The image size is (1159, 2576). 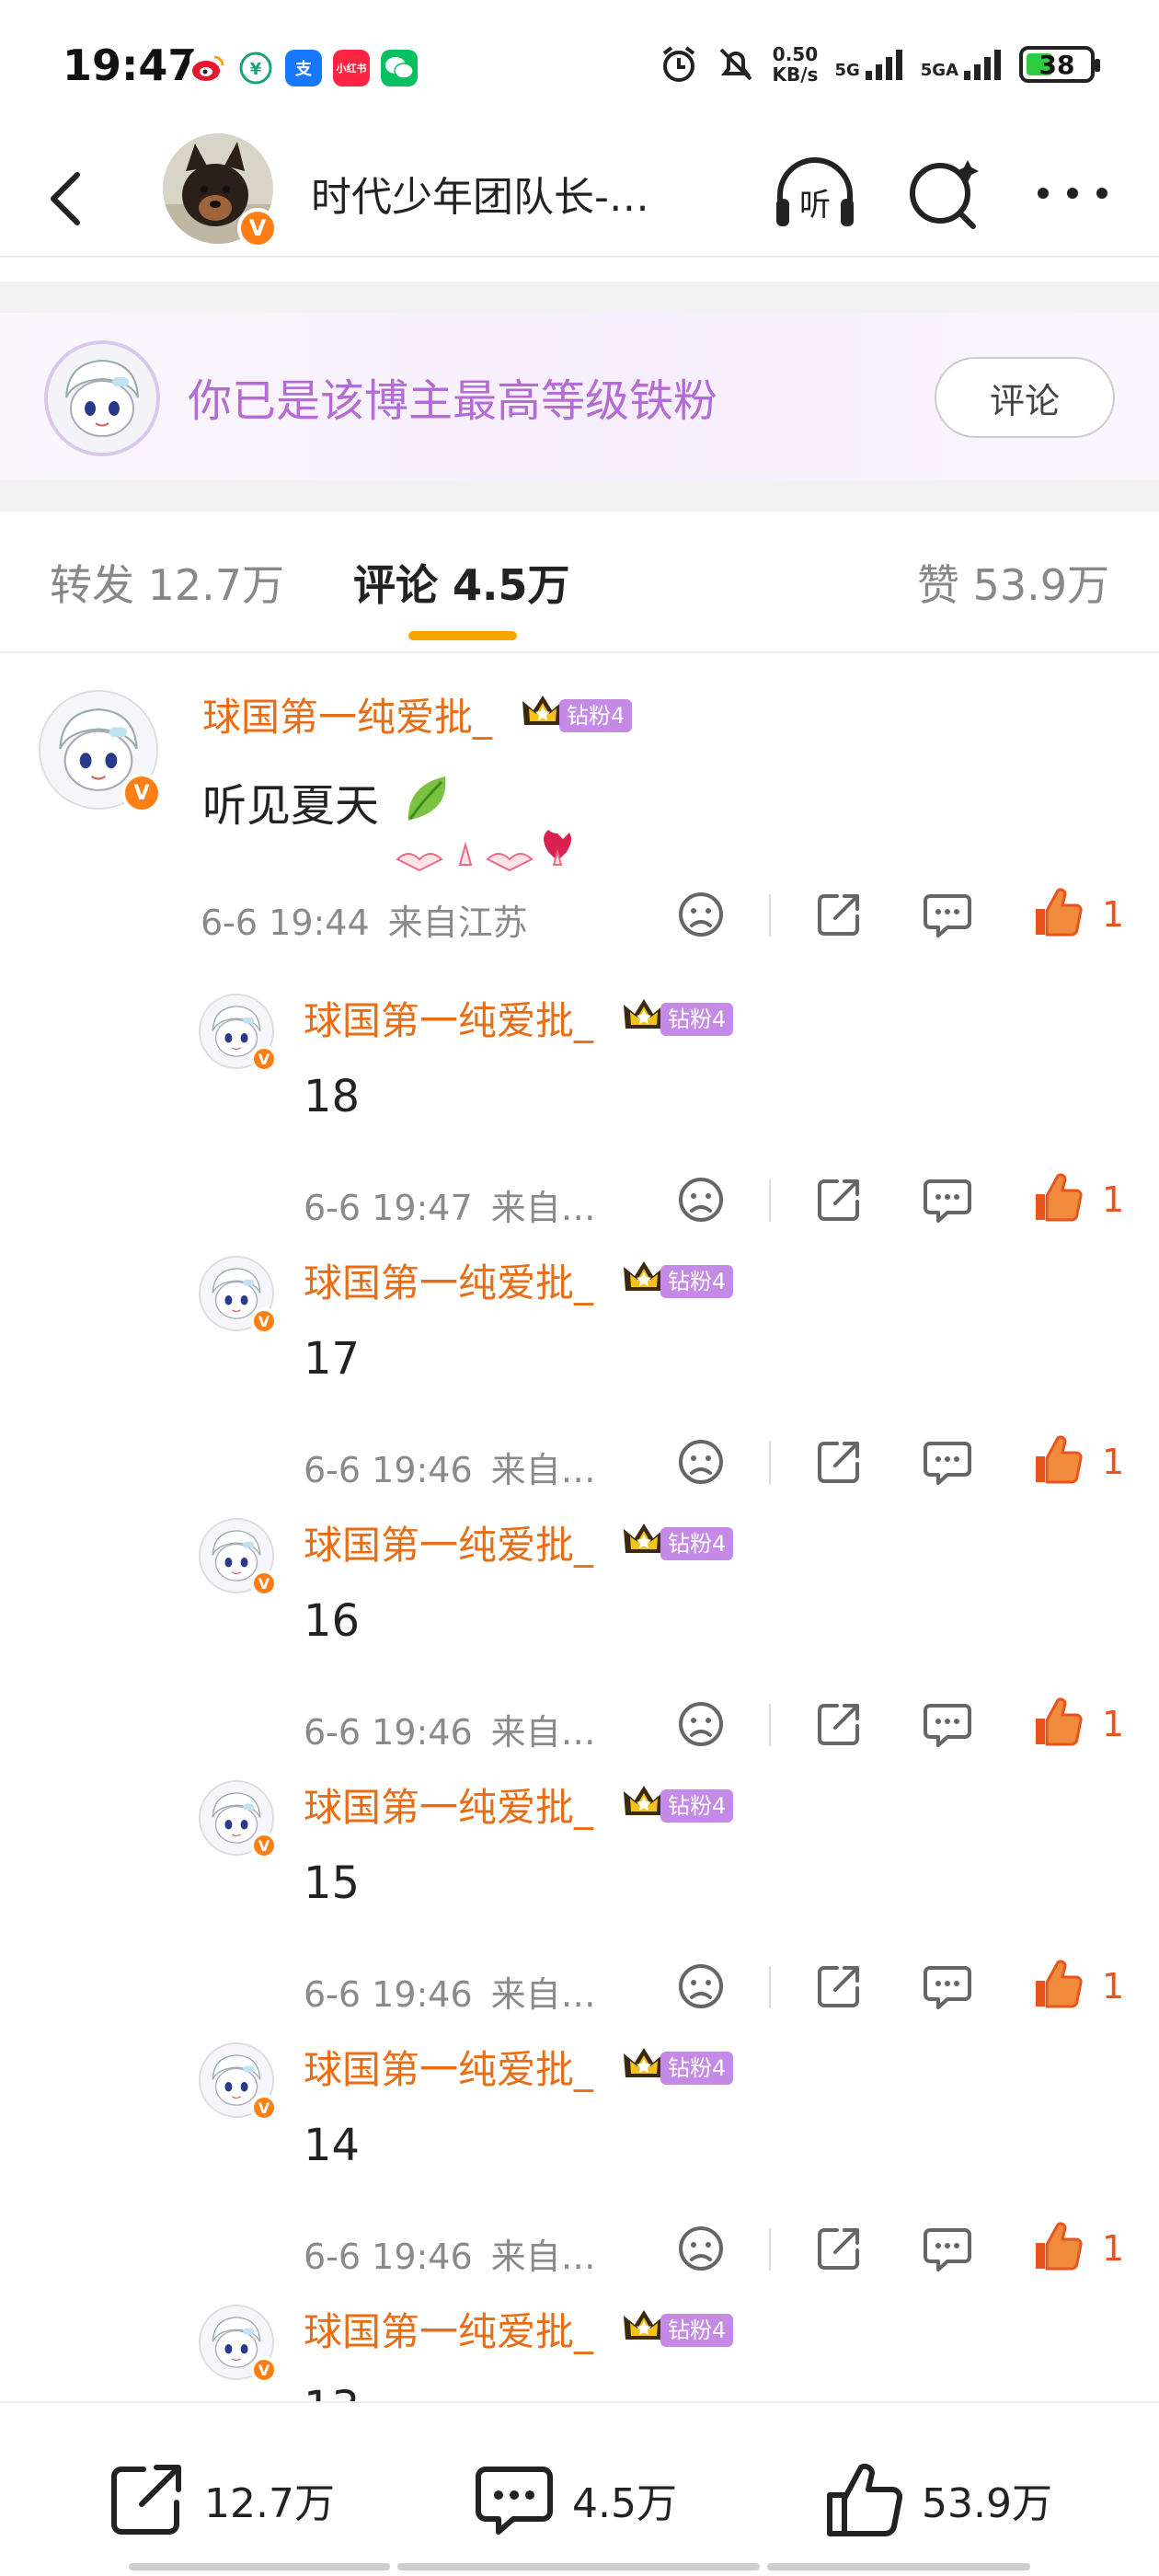 What do you see at coordinates (102, 398) in the screenshot?
I see `anime-avatar-image` at bounding box center [102, 398].